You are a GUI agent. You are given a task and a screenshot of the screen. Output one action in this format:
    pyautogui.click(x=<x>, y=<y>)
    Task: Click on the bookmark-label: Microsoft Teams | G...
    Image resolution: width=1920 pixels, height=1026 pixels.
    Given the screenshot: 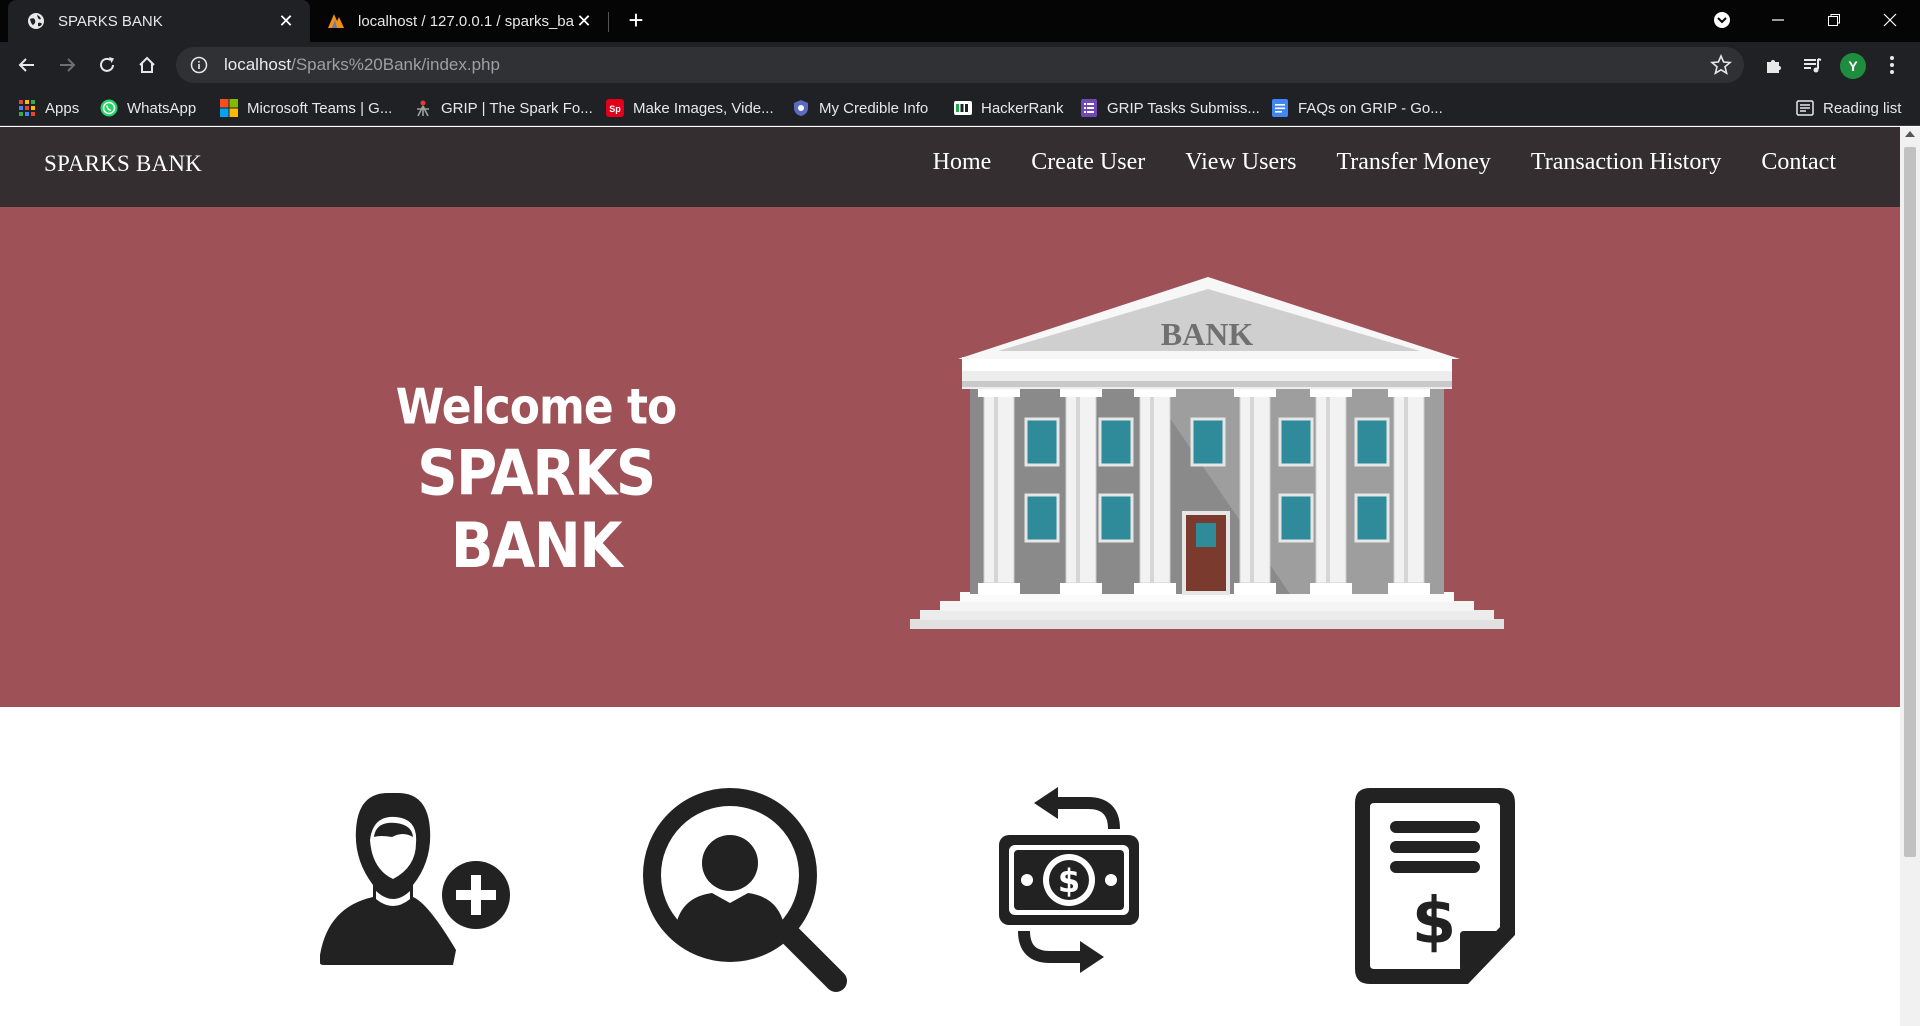 What is the action you would take?
    pyautogui.click(x=320, y=108)
    